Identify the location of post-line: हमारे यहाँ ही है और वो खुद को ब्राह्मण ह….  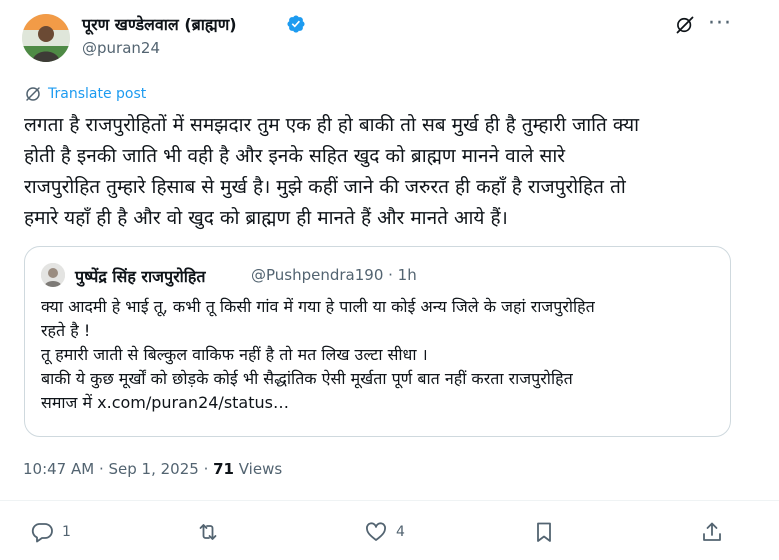
(266, 218).